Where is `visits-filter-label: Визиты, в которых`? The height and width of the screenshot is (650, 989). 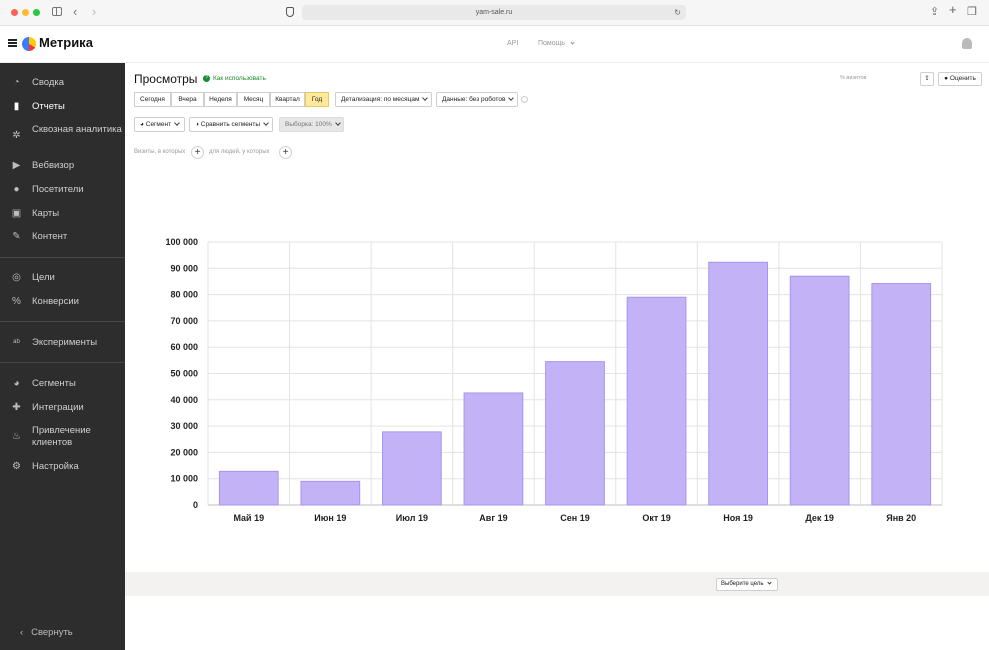
visits-filter-label: Визиты, в которых is located at coordinates (160, 152).